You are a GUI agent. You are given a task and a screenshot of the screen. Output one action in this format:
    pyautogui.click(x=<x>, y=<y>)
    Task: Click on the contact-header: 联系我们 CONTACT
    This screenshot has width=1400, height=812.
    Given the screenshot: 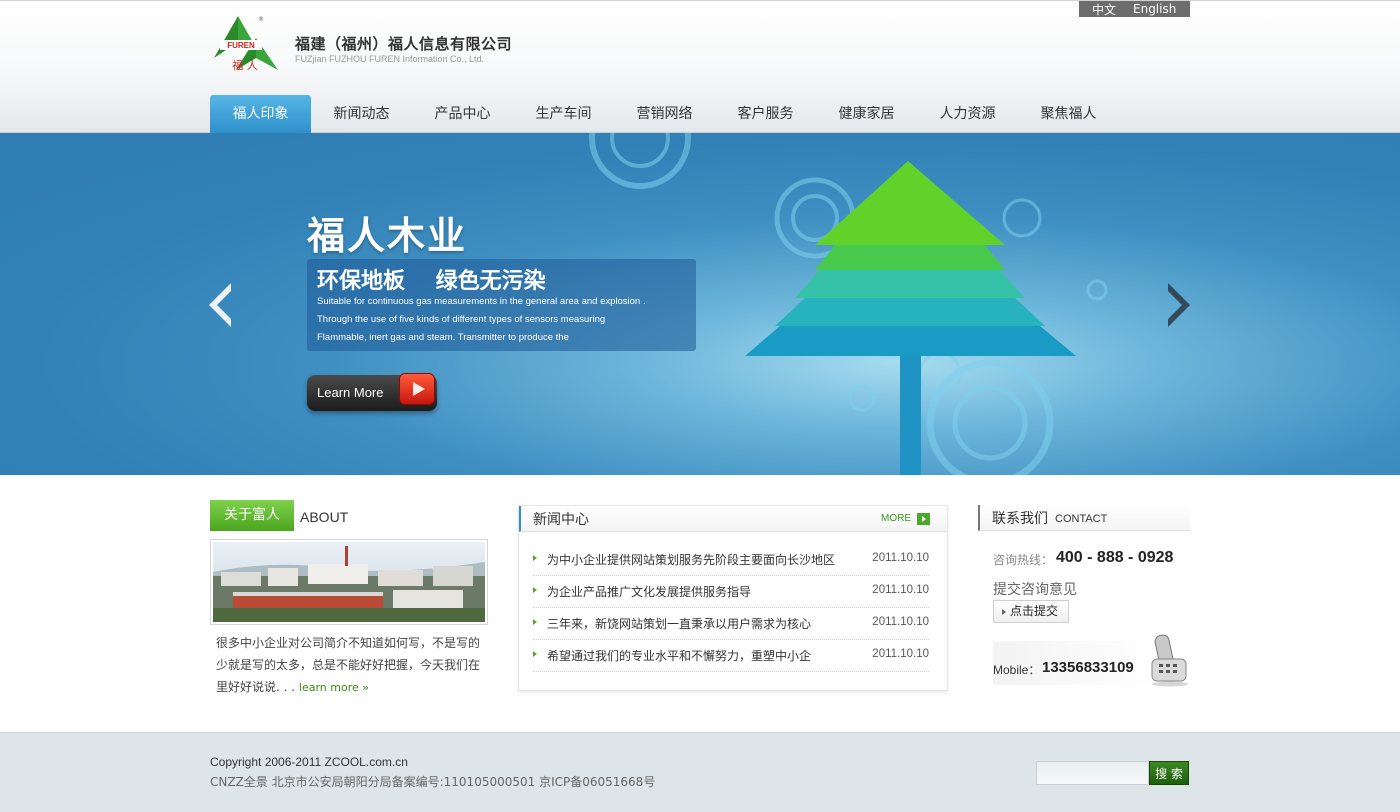 What is the action you would take?
    pyautogui.click(x=1084, y=518)
    